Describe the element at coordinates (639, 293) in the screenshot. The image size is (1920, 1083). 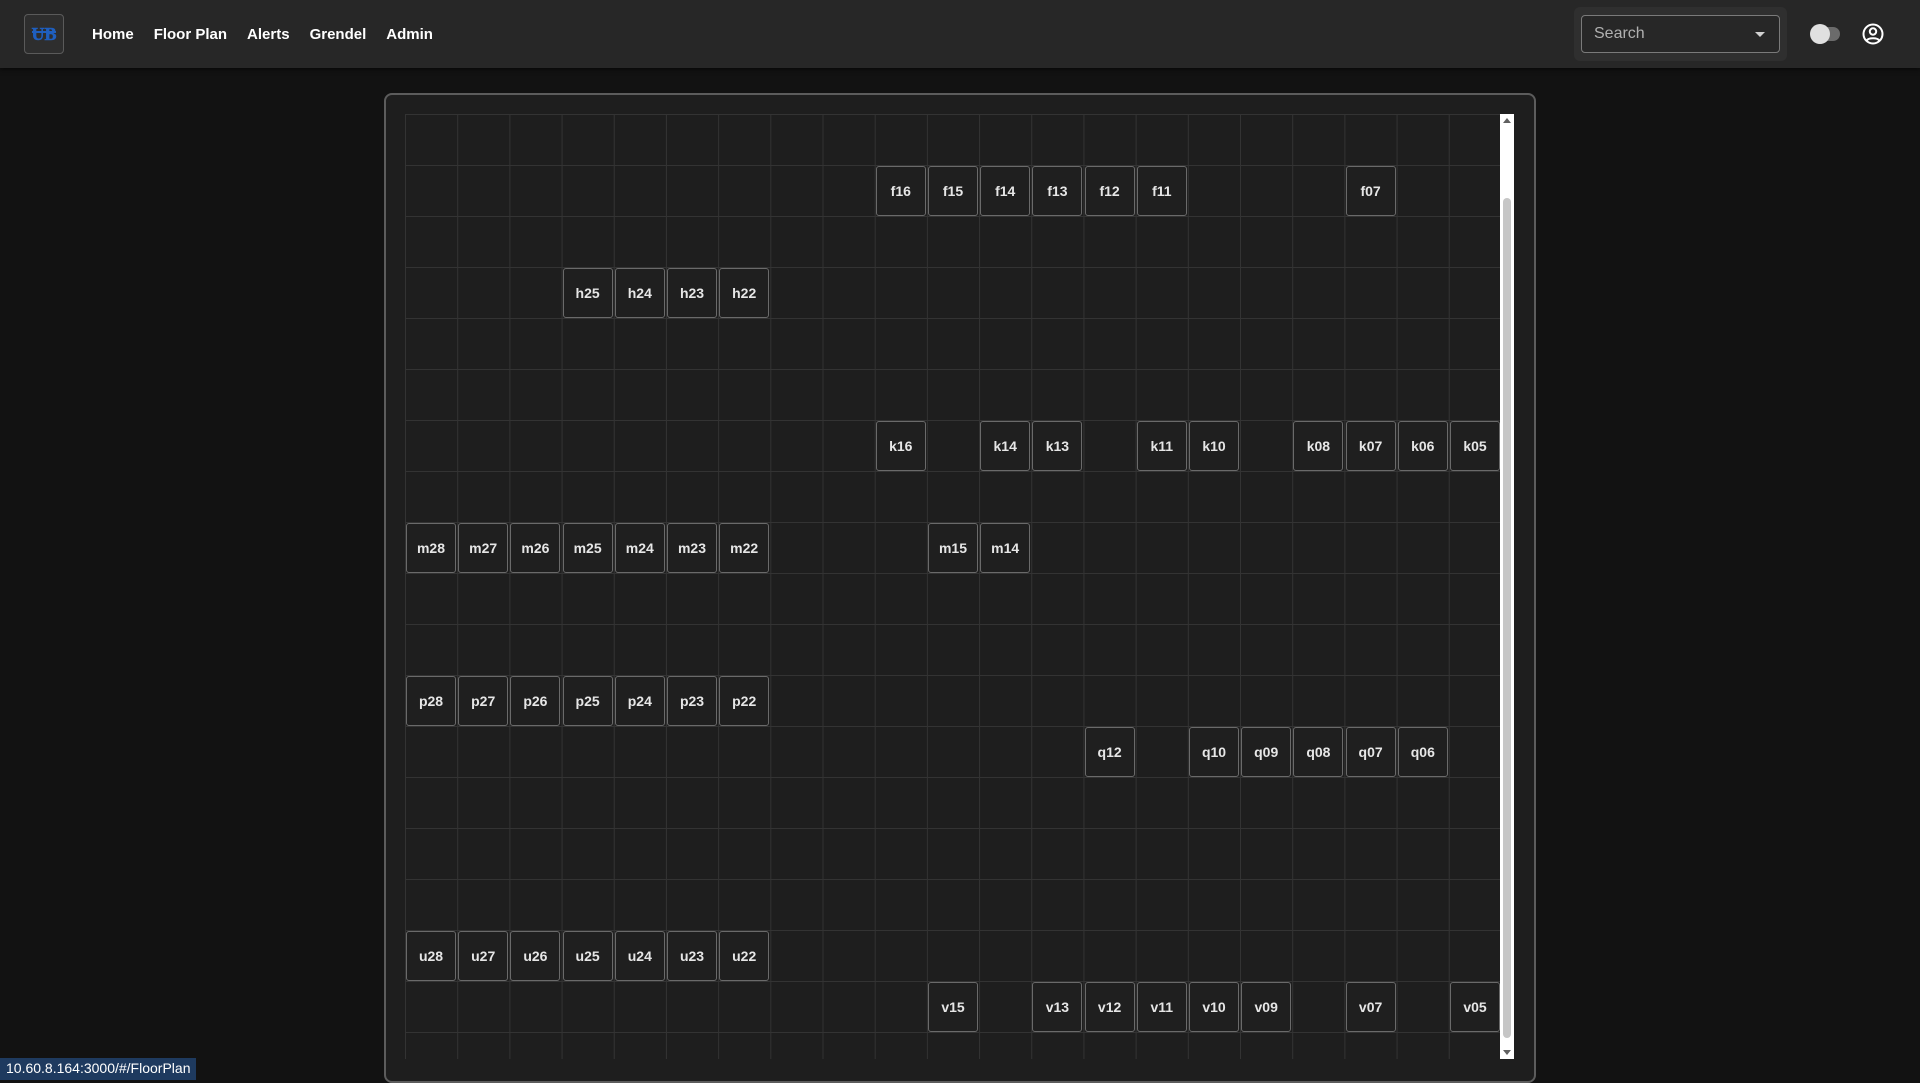
I see `seat-cell: h24` at that location.